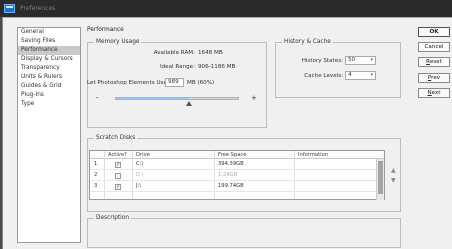 The image size is (452, 249). Describe the element at coordinates (313, 155) in the screenshot. I see `column-header-information: Information` at that location.